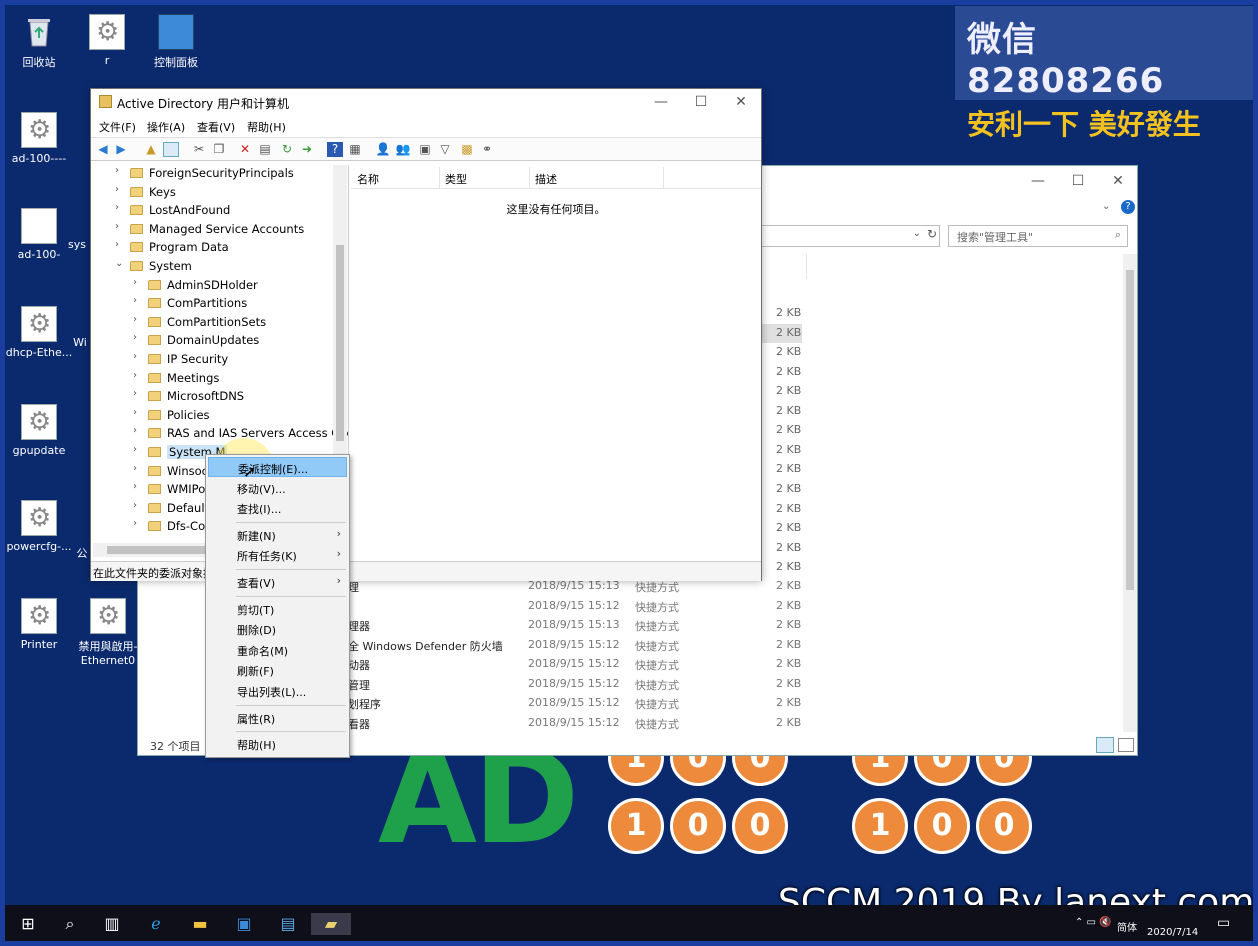 This screenshot has height=946, width=1258. I want to click on desktop-icon-r: r, so click(107, 40).